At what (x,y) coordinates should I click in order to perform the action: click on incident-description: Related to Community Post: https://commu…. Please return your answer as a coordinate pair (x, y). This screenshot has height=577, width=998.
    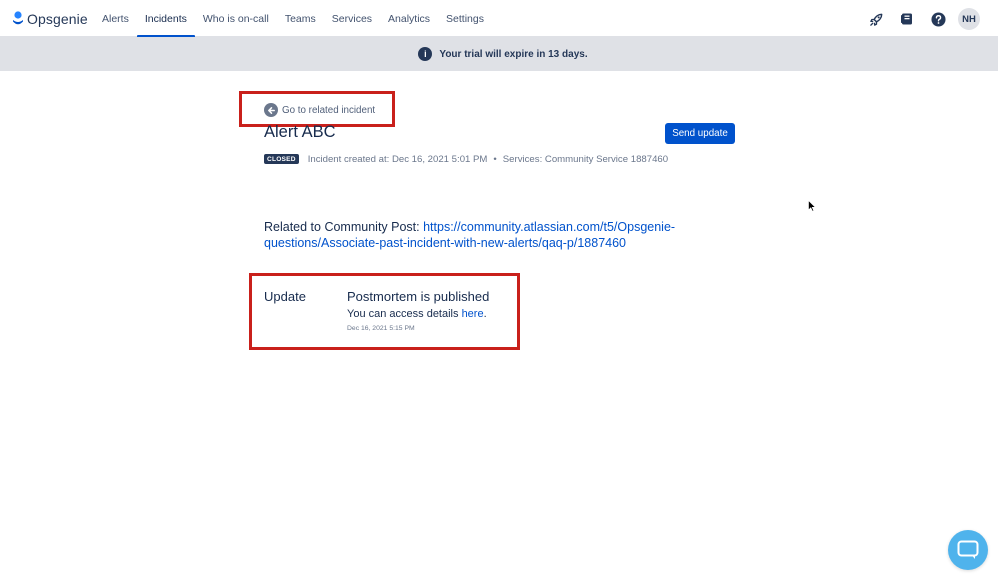
    Looking at the image, I should click on (474, 235).